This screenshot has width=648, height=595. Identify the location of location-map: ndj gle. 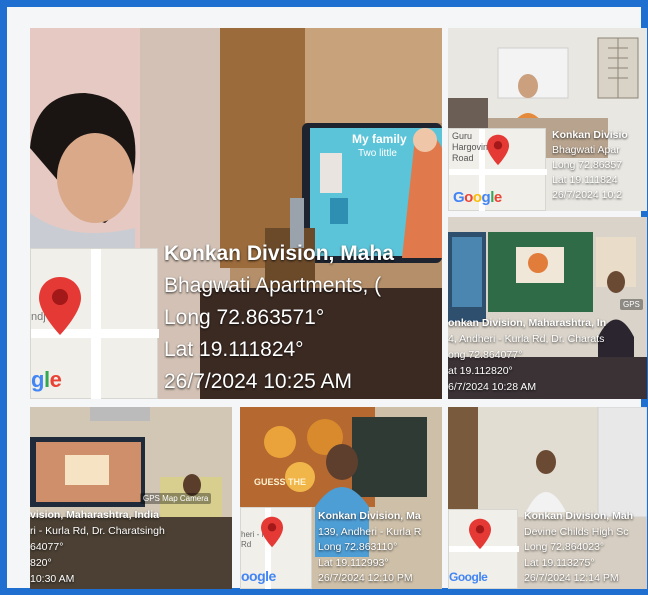
(94, 323).